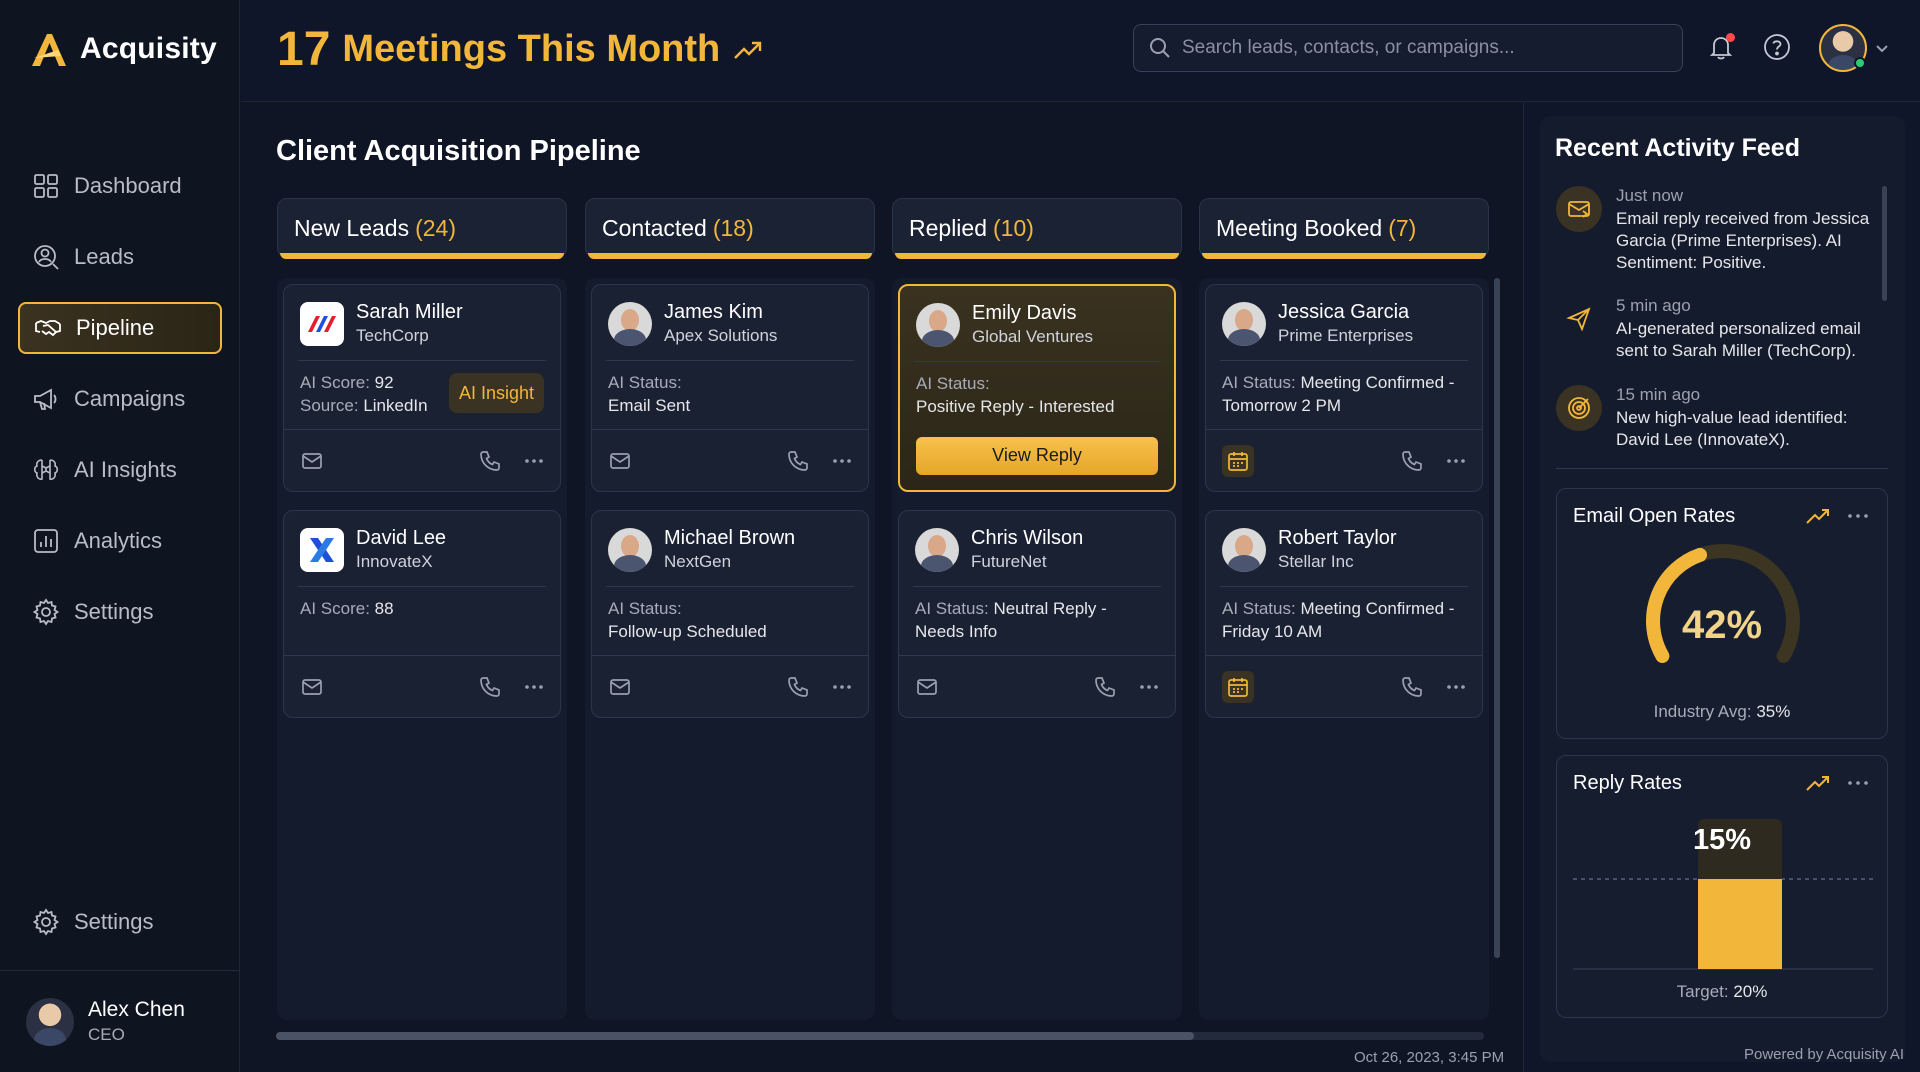 Image resolution: width=1920 pixels, height=1072 pixels. I want to click on company-name: Apex Solutions, so click(721, 335).